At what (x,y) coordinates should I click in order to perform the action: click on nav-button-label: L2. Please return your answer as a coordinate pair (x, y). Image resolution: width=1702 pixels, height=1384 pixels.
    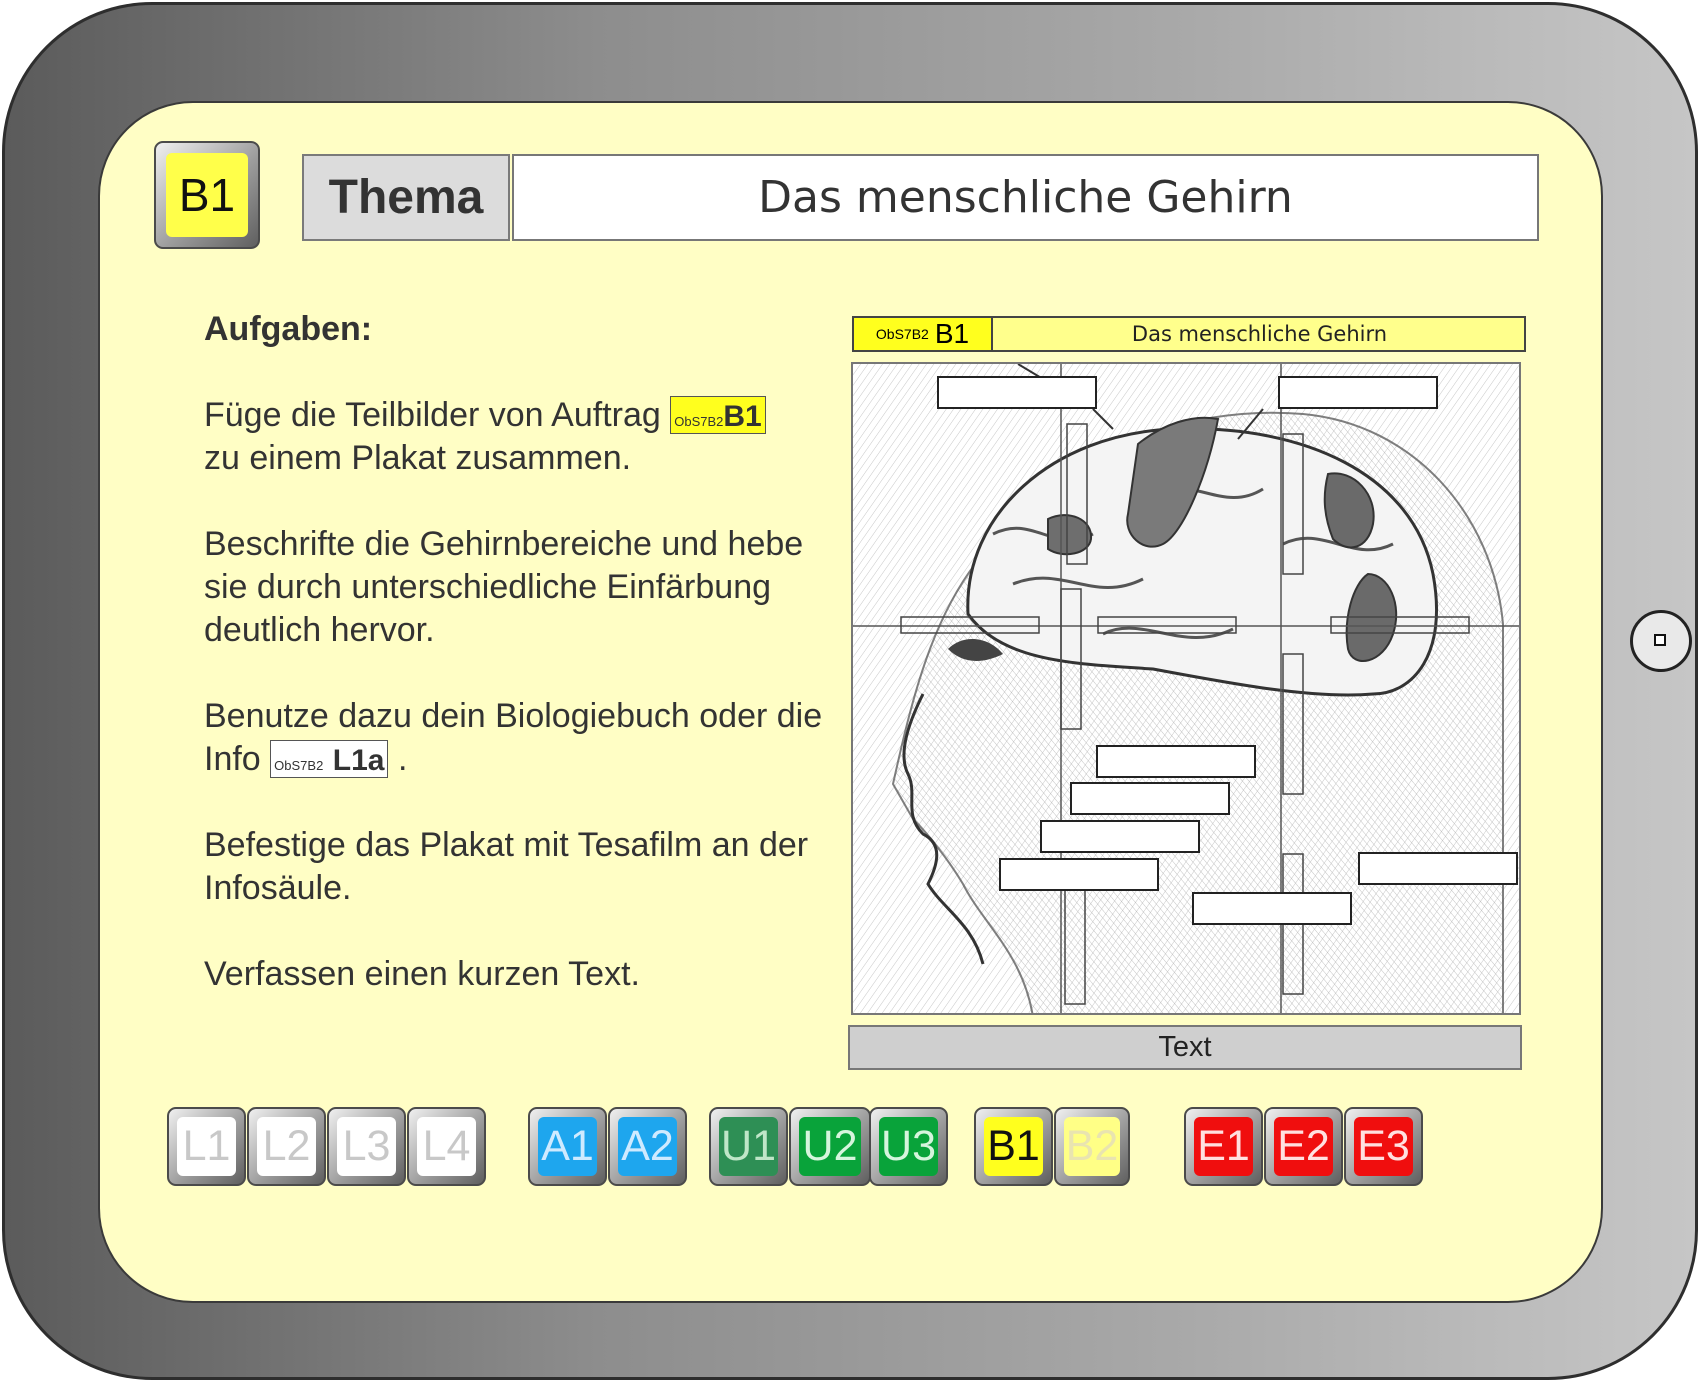
    Looking at the image, I should click on (286, 1146).